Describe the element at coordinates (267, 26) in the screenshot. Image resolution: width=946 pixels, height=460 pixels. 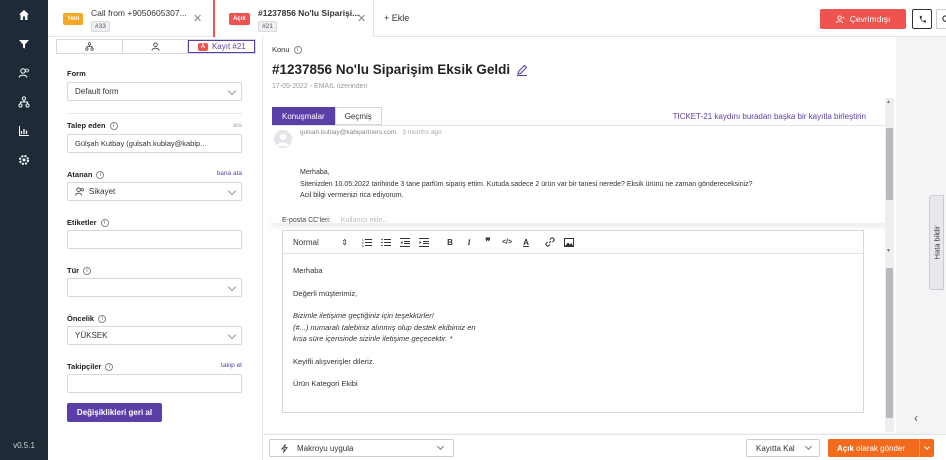
I see `tab-number: #21` at that location.